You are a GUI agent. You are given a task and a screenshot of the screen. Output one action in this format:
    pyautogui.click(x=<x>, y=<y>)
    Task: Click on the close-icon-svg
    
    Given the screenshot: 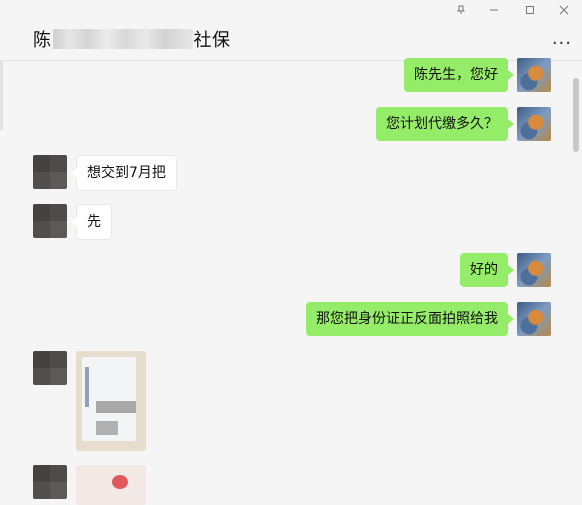 What is the action you would take?
    pyautogui.click(x=564, y=10)
    